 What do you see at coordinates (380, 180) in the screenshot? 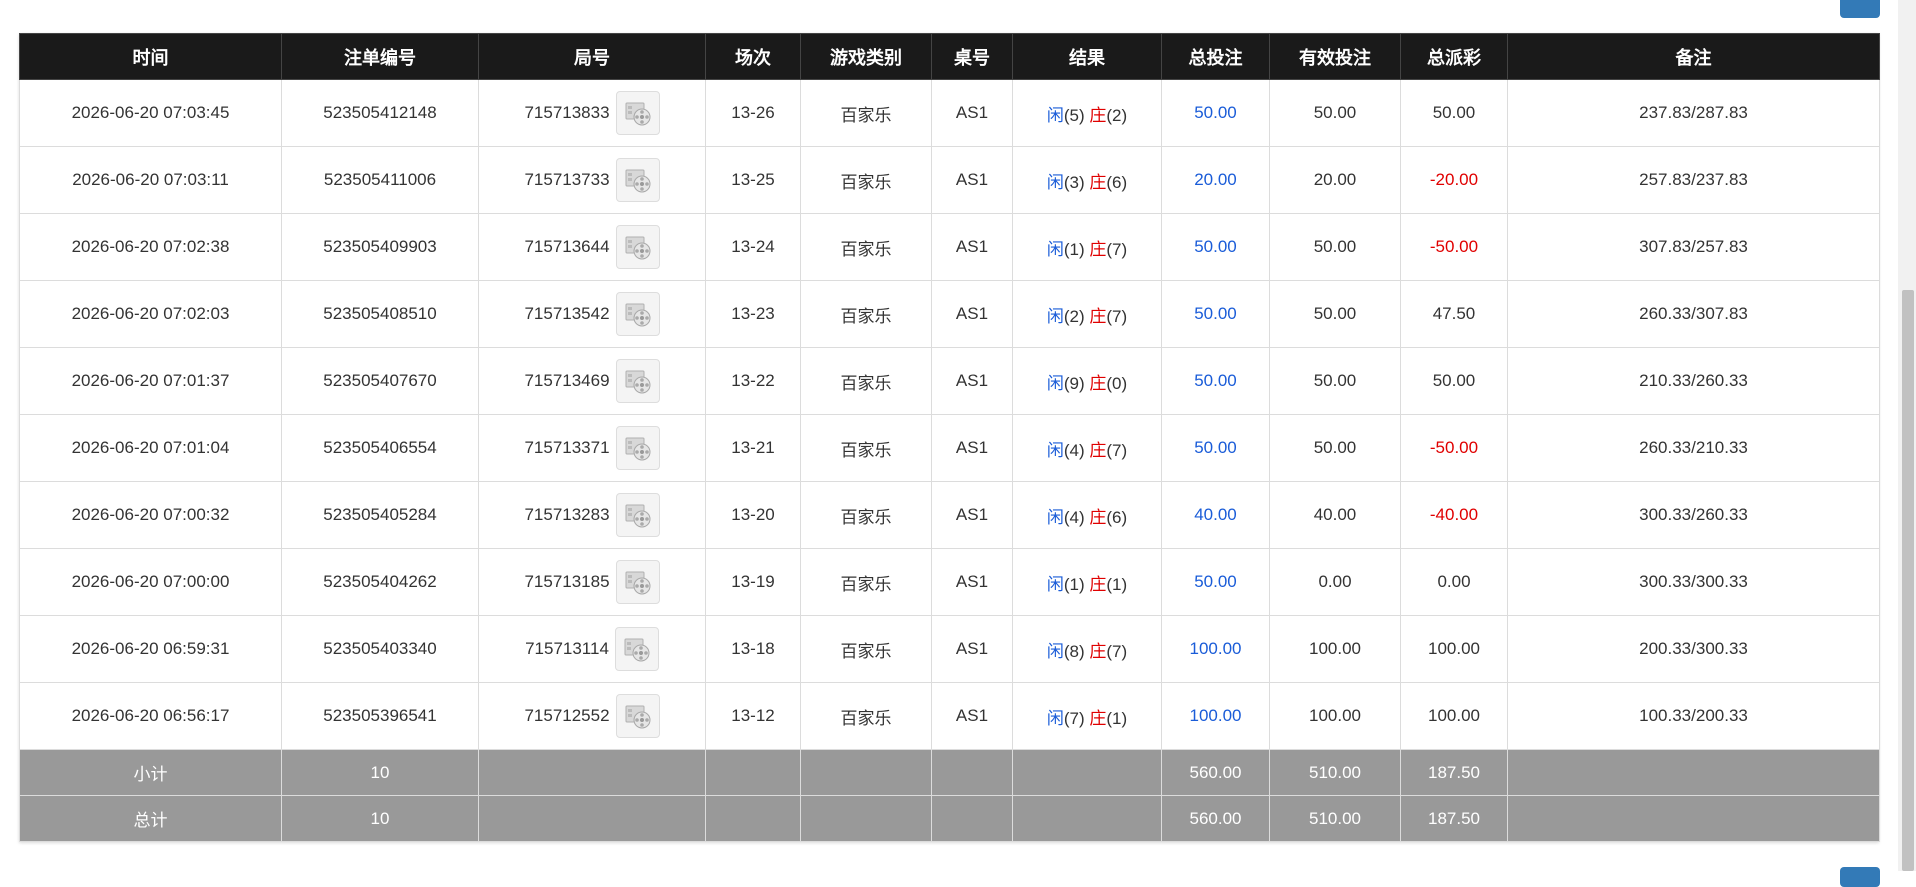
I see `cell-bet-id: 523505411006` at bounding box center [380, 180].